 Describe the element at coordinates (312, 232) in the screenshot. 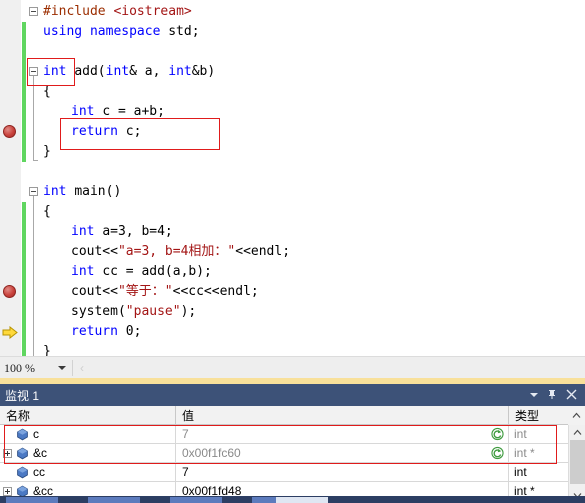

I see `code-line: int a=3, b=4;` at that location.